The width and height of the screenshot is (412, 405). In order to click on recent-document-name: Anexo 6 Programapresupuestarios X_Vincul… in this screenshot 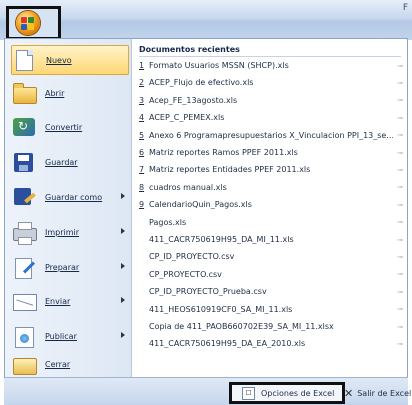, I will do `click(271, 135)`.